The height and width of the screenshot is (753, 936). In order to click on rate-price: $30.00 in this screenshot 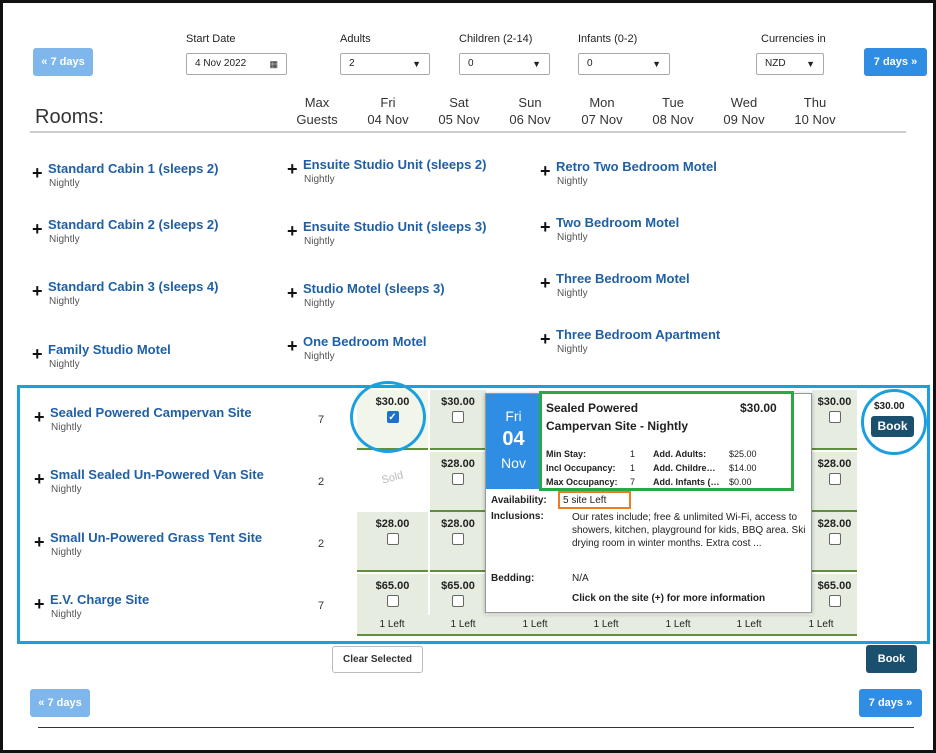, I will do `click(834, 402)`.